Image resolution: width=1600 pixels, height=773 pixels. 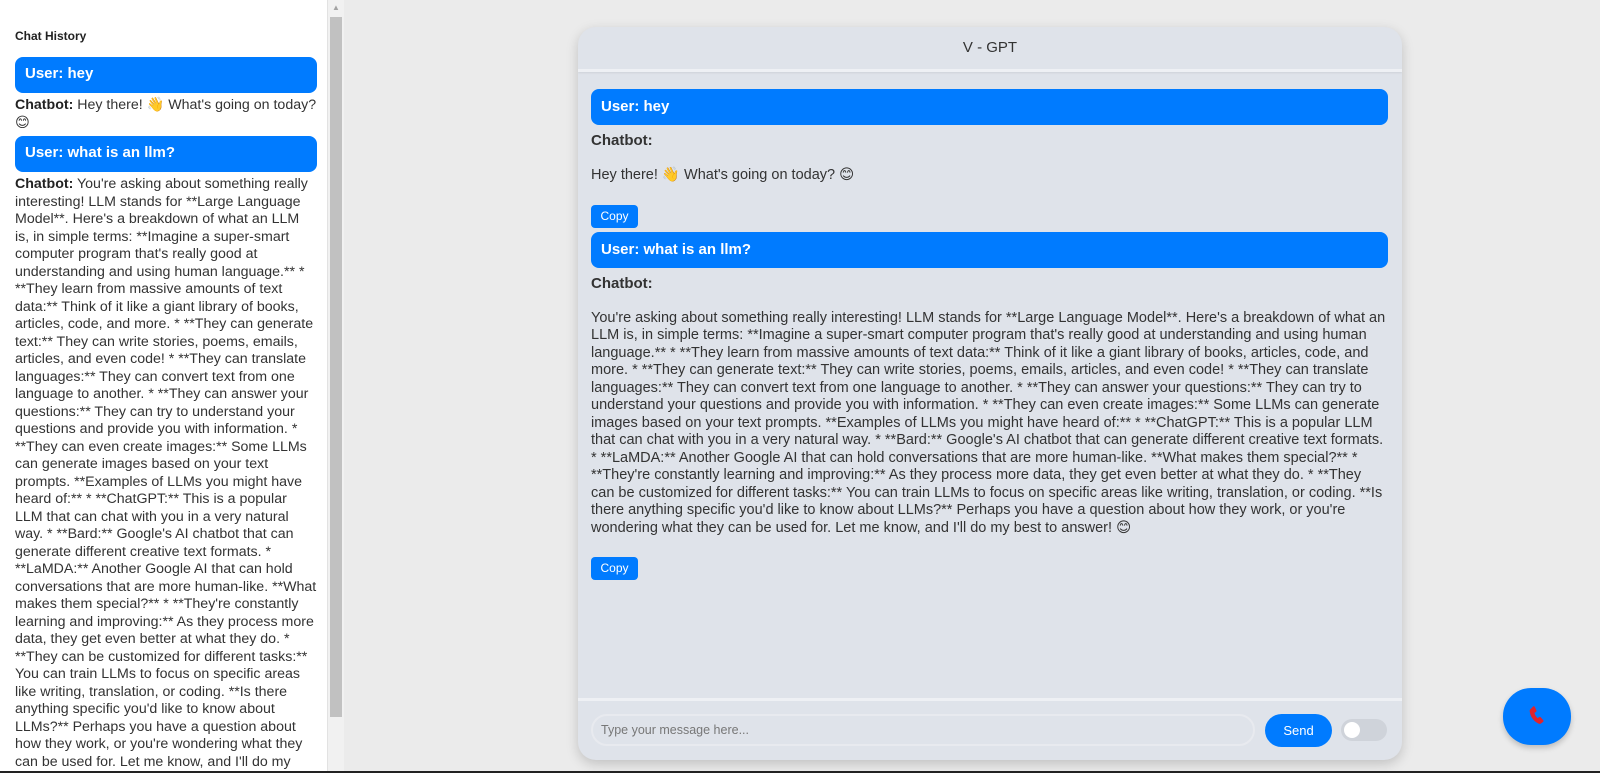 What do you see at coordinates (923, 730) in the screenshot?
I see `message-input` at bounding box center [923, 730].